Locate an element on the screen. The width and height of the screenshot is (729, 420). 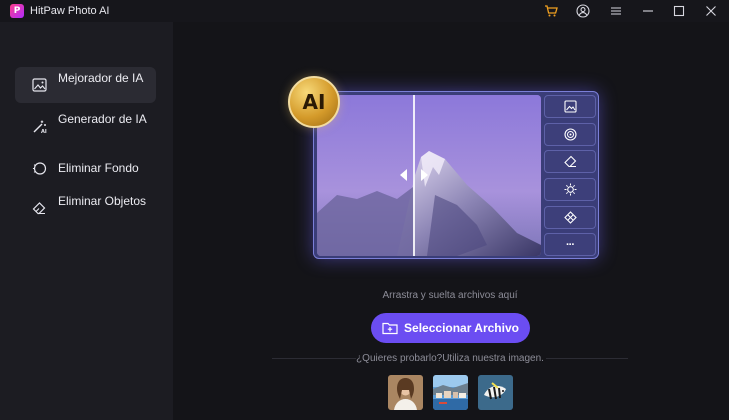
preview-image is located at coordinates (429, 175).